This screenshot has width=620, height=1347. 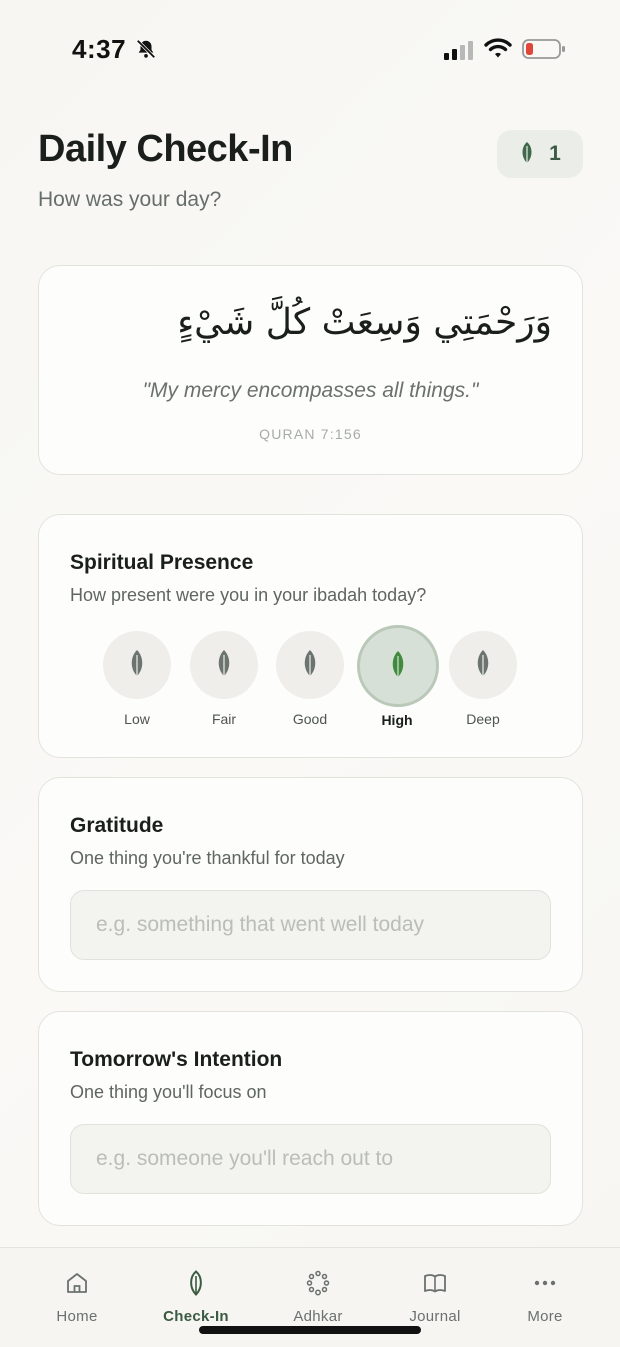 I want to click on book-icon, so click(x=435, y=1283).